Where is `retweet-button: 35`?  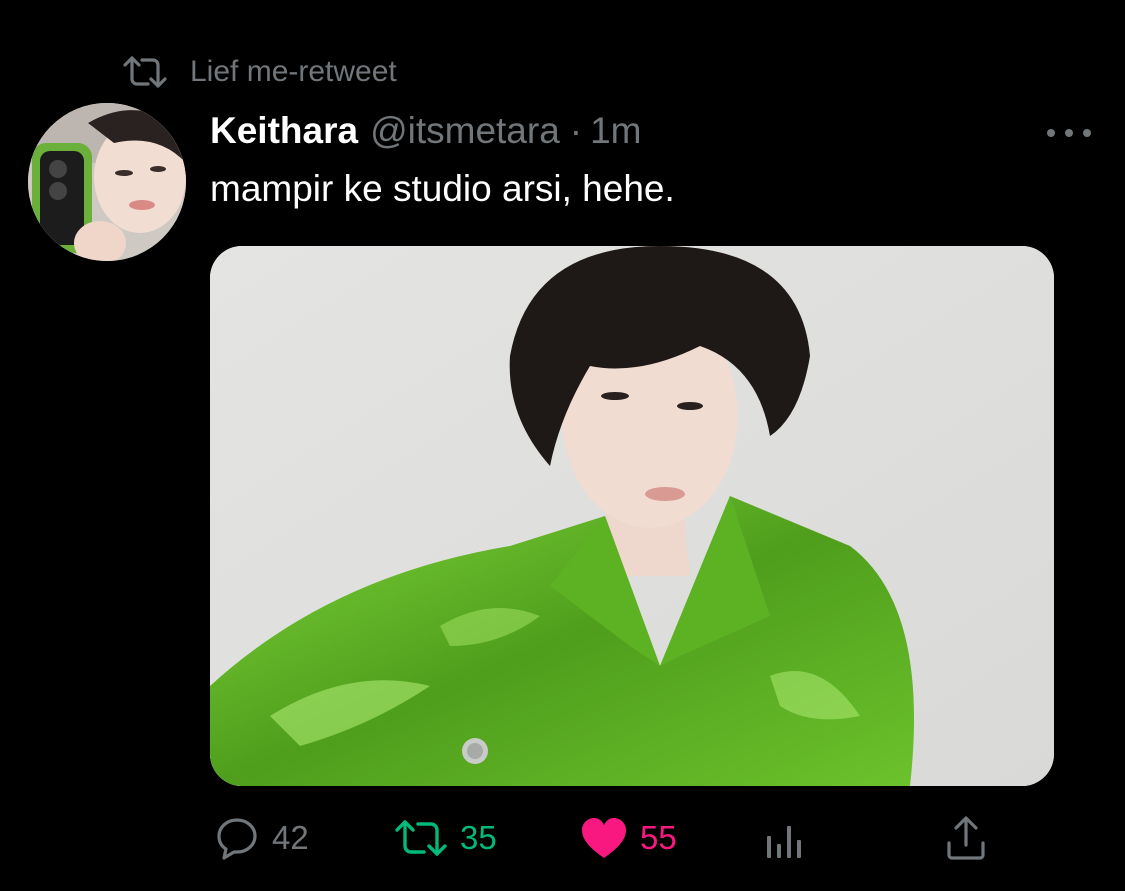
retweet-button: 35 is located at coordinates (445, 838).